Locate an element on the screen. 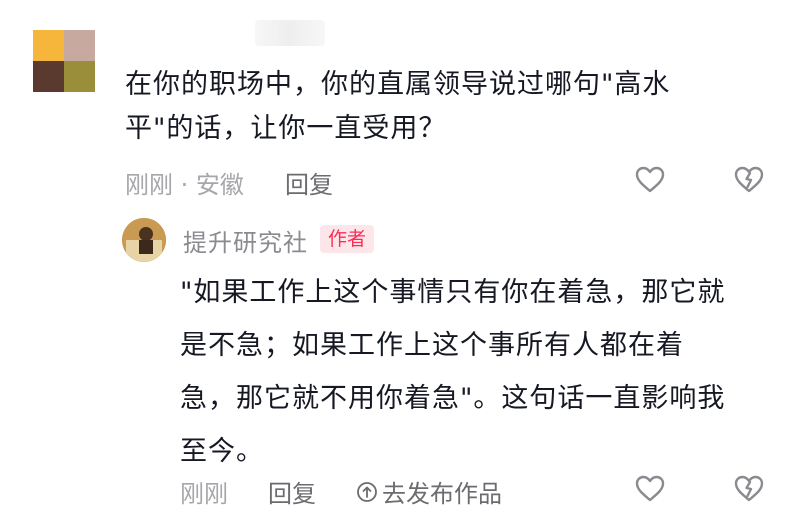  blurred-username is located at coordinates (290, 33).